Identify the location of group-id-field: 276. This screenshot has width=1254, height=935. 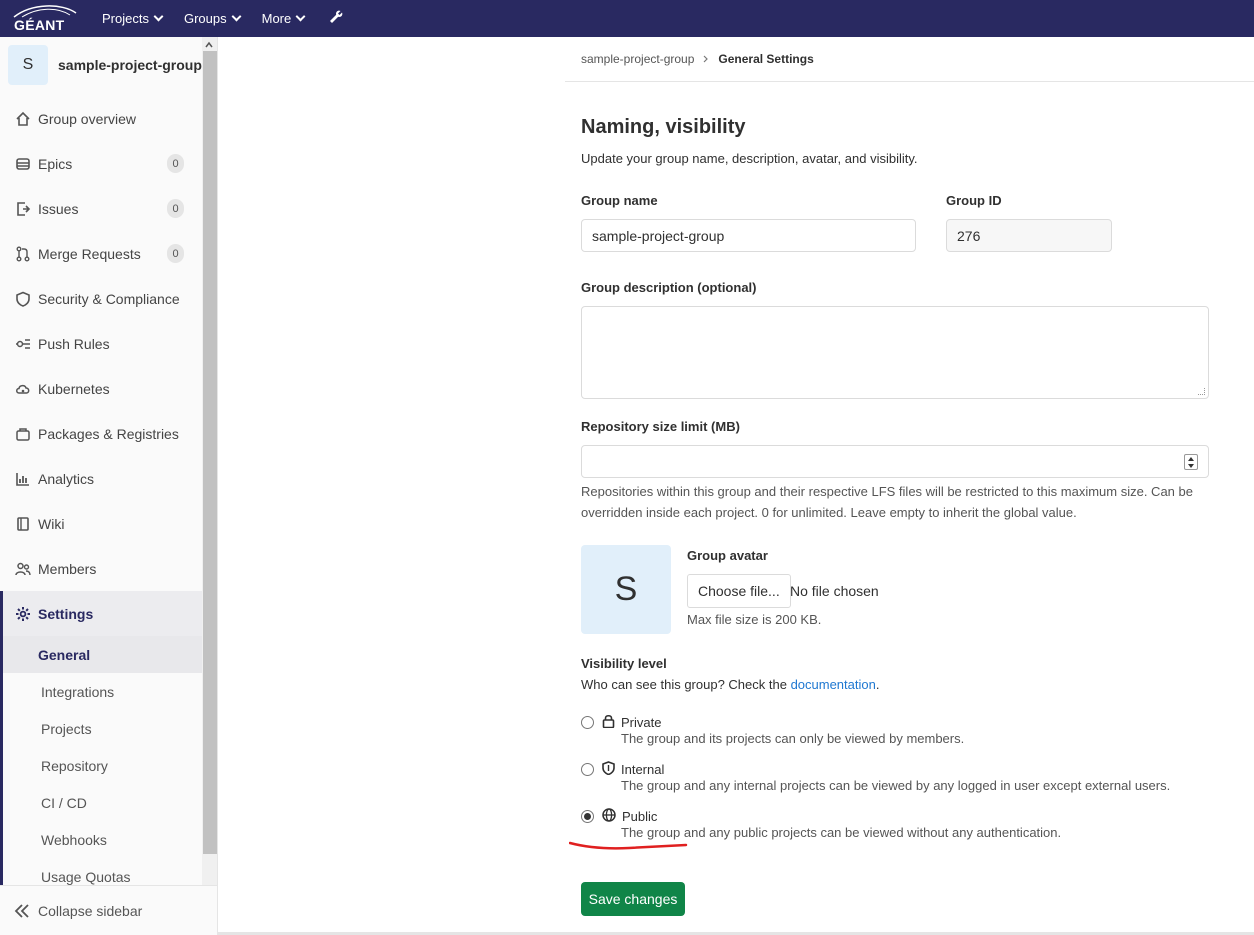
(1029, 235).